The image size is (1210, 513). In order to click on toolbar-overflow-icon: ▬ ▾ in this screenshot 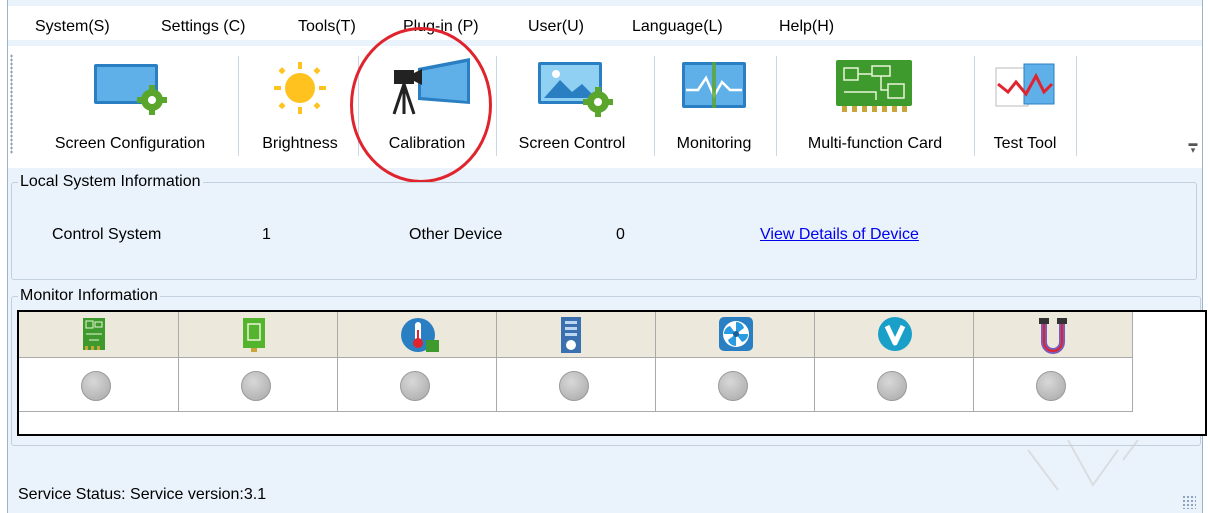, I will do `click(1193, 147)`.